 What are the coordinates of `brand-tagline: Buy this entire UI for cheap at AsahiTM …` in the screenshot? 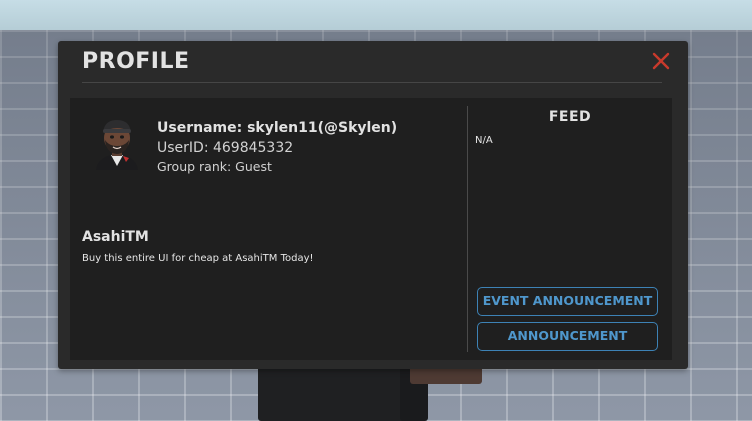 It's located at (198, 258).